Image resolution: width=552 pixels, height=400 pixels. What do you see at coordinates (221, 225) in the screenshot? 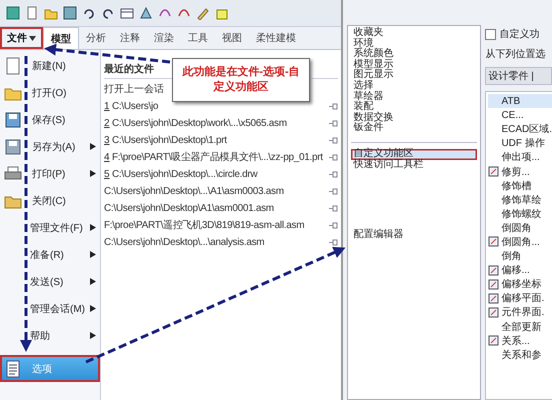
I see `recent-file-item: F:\proe\PART\遥控飞机3D\819\819-asm-all.asm` at bounding box center [221, 225].